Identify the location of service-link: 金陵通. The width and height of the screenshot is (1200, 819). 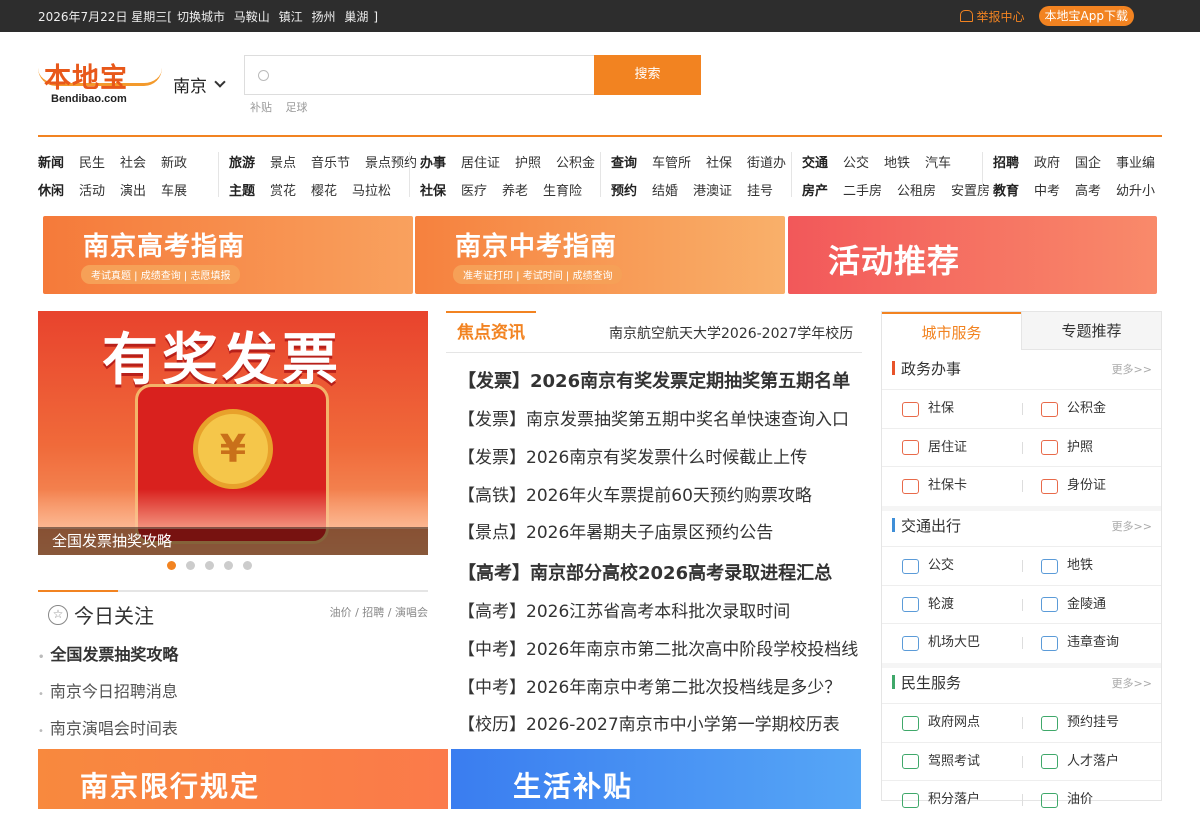
(1073, 605).